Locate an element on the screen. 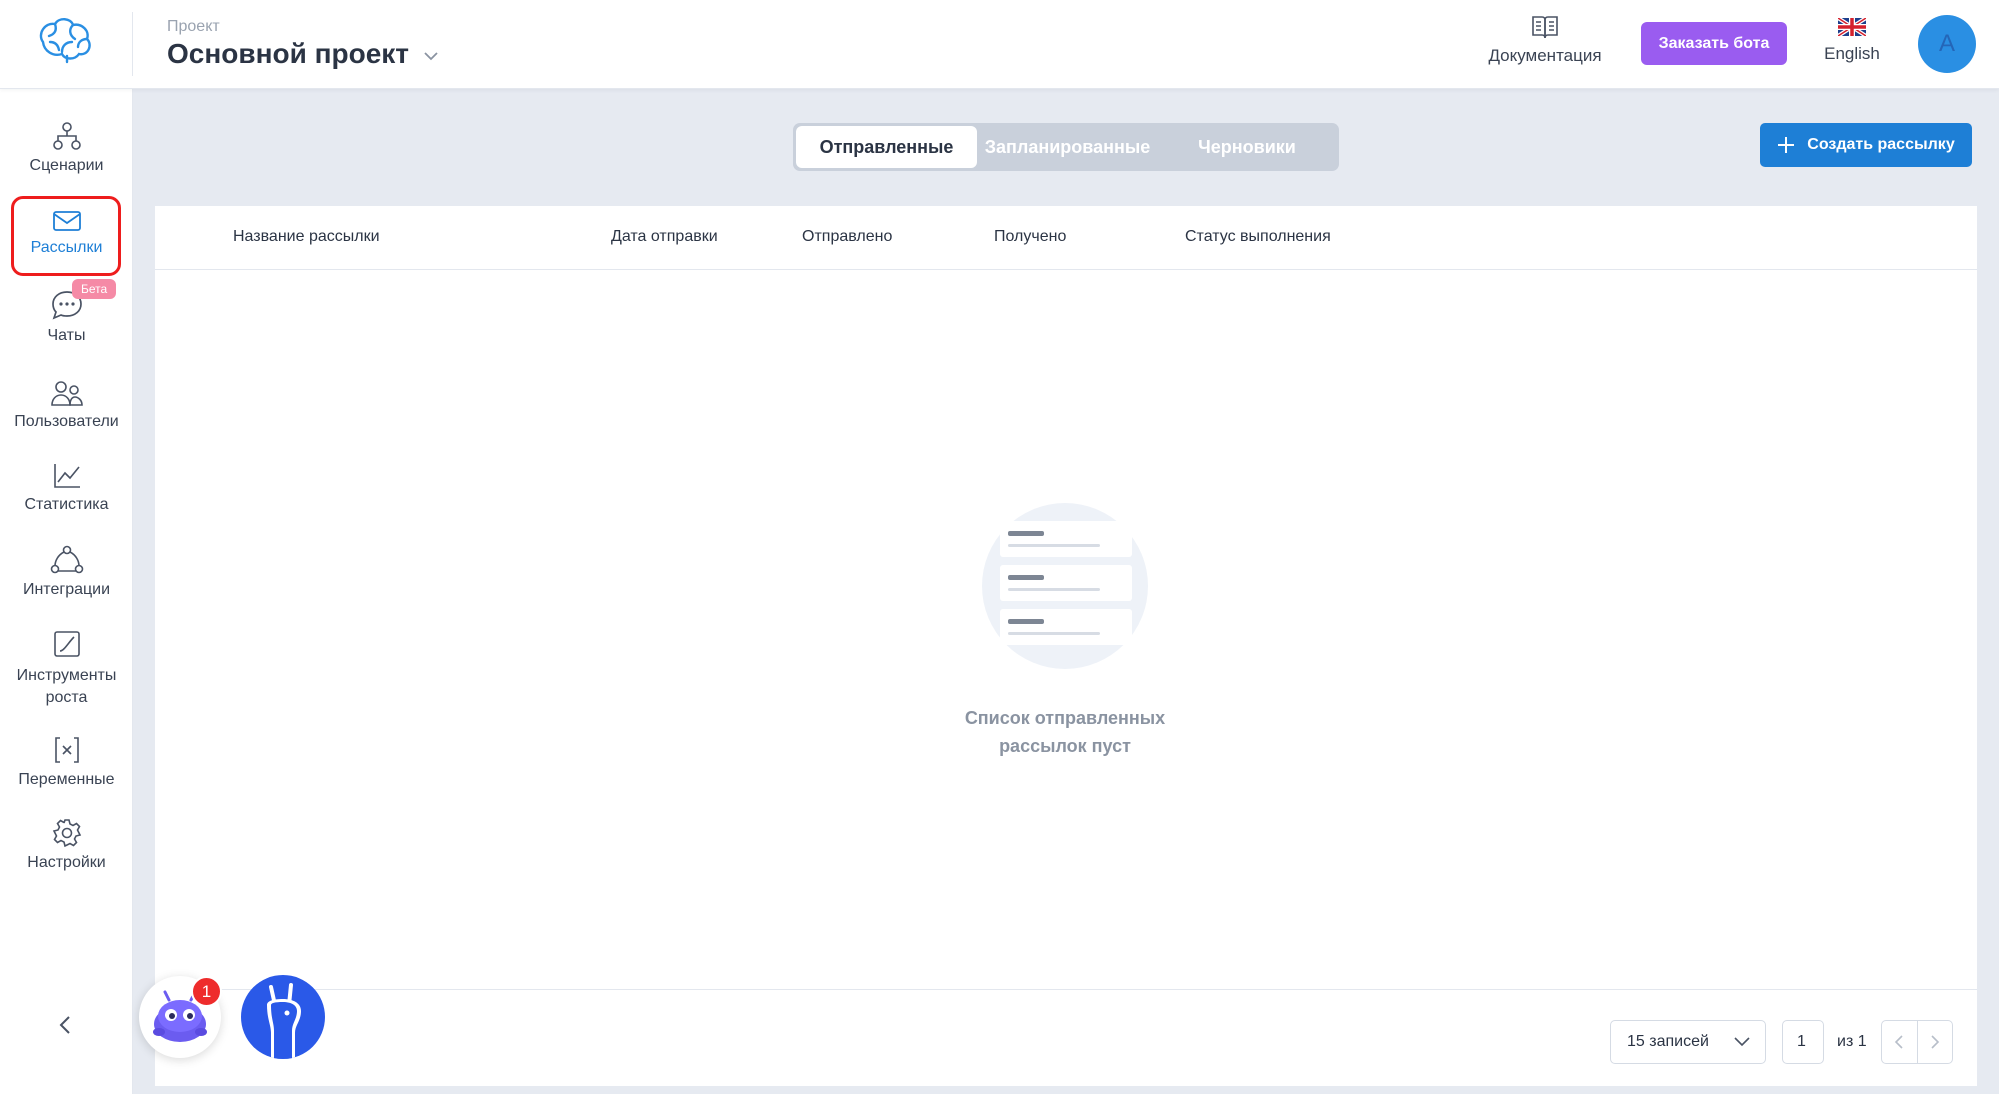 The width and height of the screenshot is (1999, 1094). uk-flag-icon is located at coordinates (1852, 27).